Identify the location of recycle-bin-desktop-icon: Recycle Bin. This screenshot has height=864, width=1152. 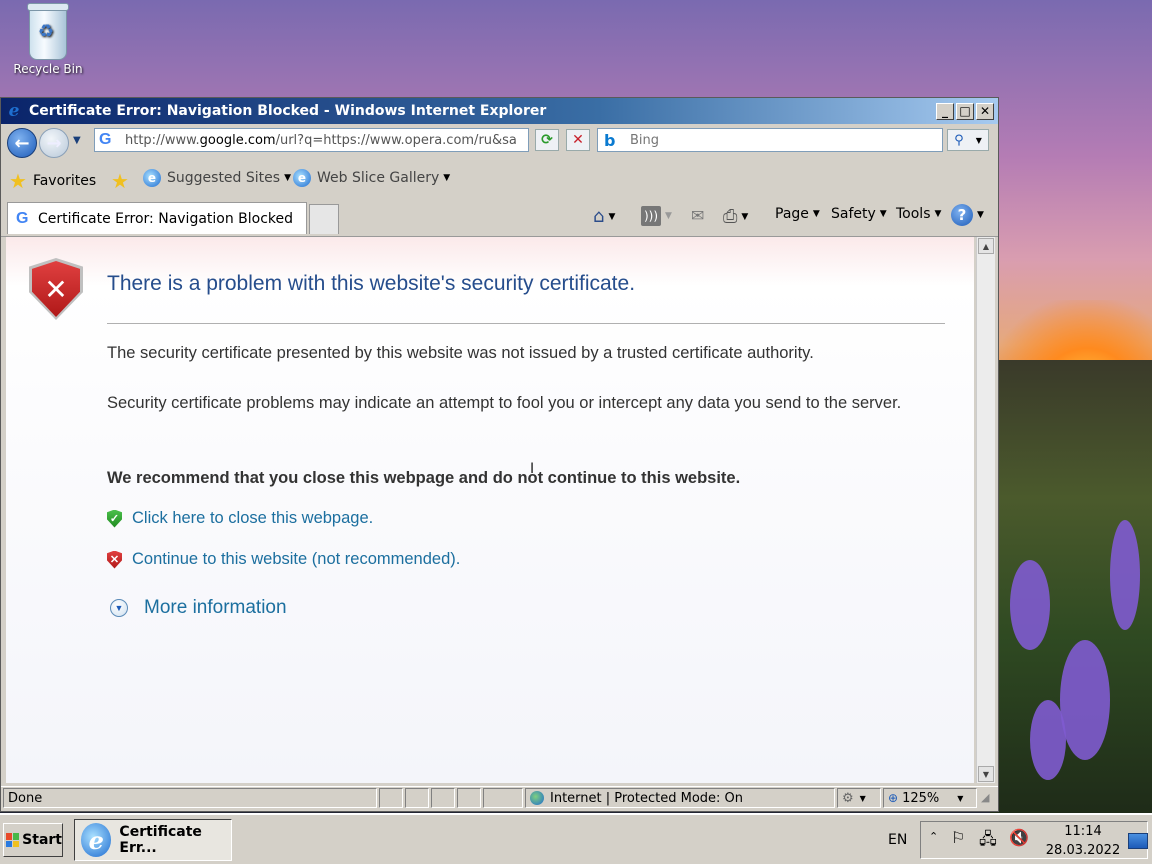
(48, 39).